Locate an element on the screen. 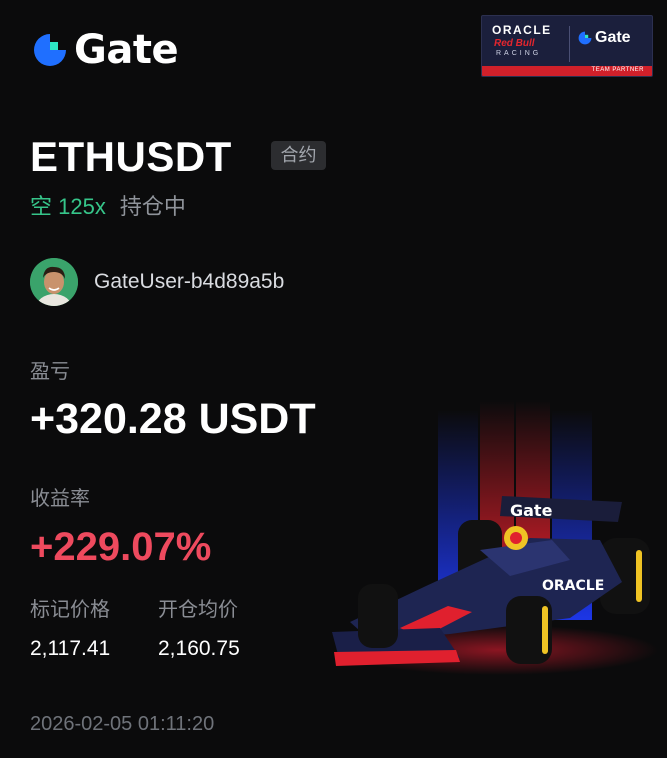 This screenshot has height=758, width=667. svg-text: ORACLE is located at coordinates (573, 586).